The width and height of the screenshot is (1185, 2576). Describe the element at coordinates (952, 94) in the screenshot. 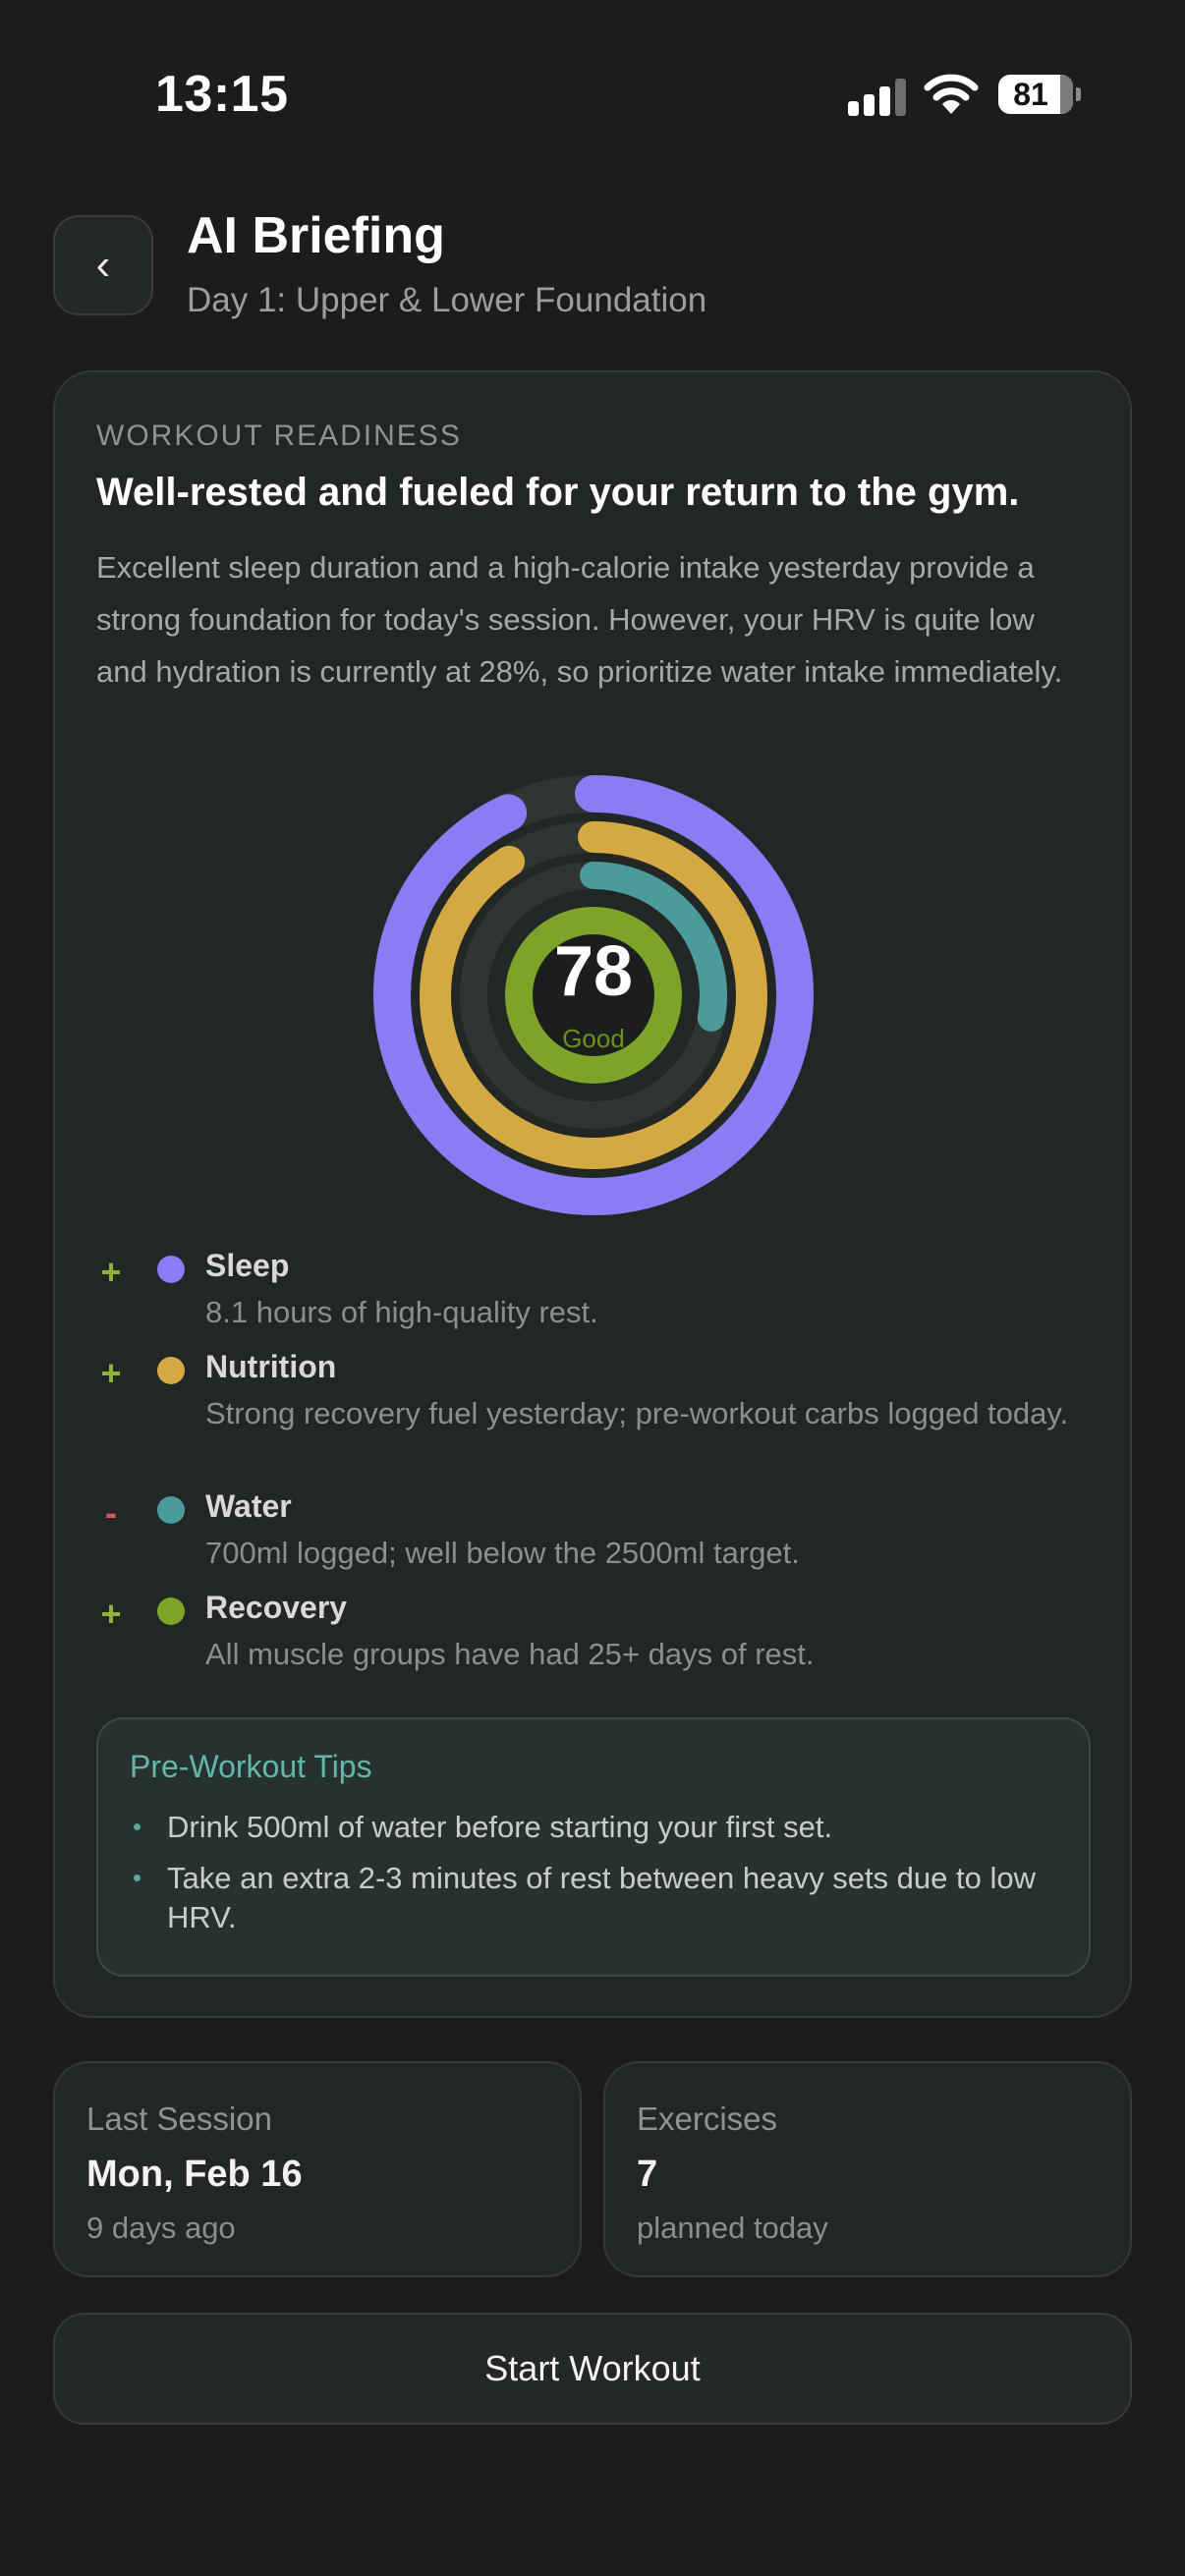

I see `wifi-icon` at that location.